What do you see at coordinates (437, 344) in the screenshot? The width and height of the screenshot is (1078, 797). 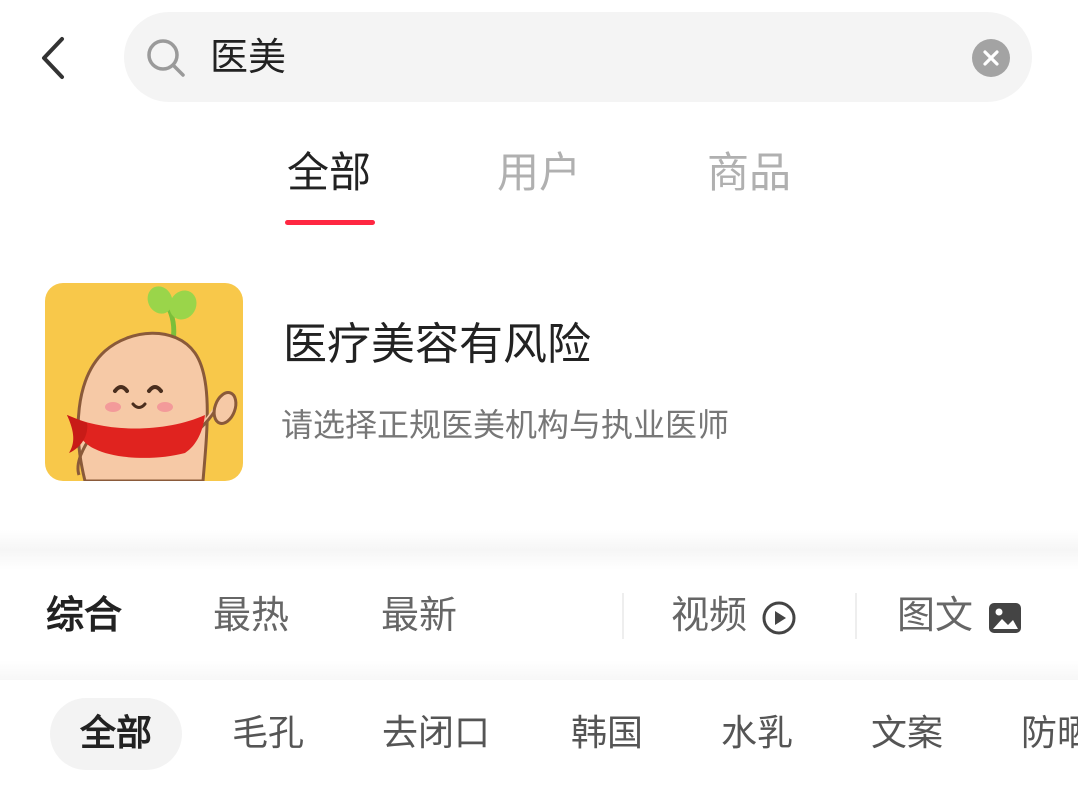 I see `banner-title: 医疗美容有风险` at bounding box center [437, 344].